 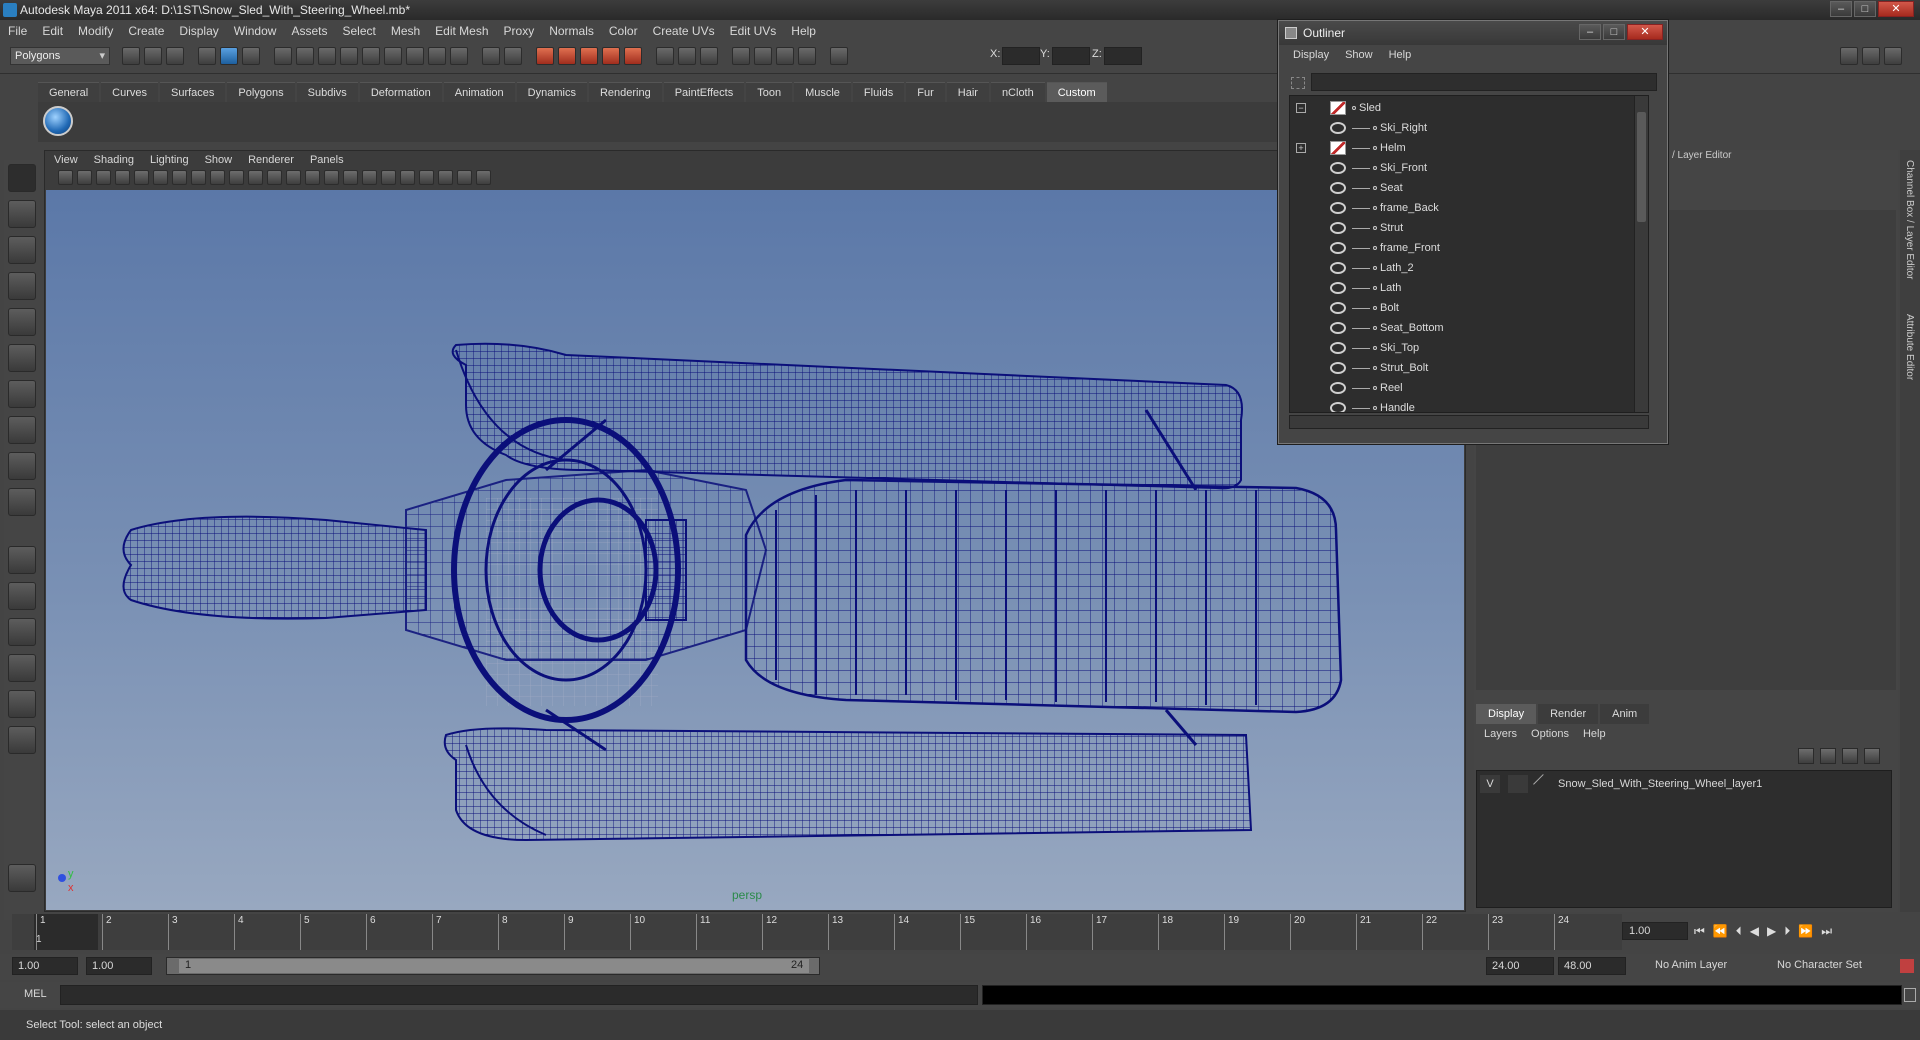 I want to click on tab-subdivs: Subdivs, so click(x=327, y=92).